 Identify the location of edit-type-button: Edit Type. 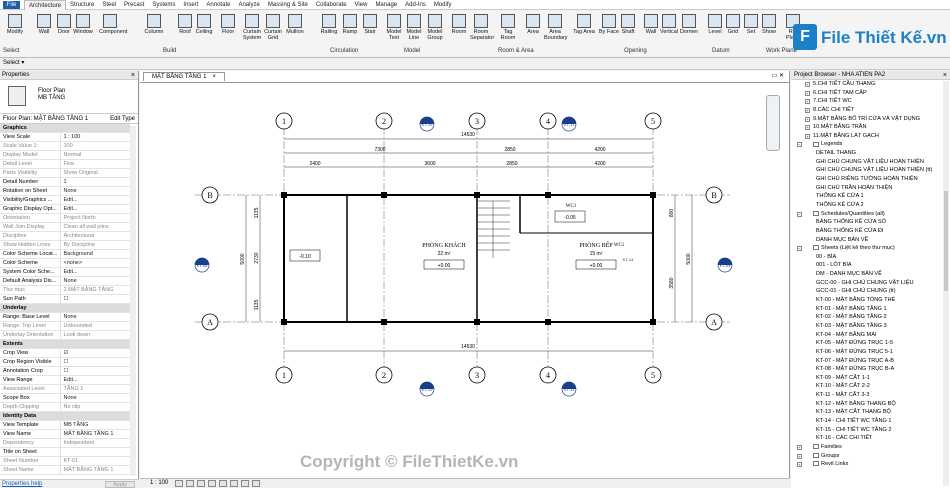
(122, 119).